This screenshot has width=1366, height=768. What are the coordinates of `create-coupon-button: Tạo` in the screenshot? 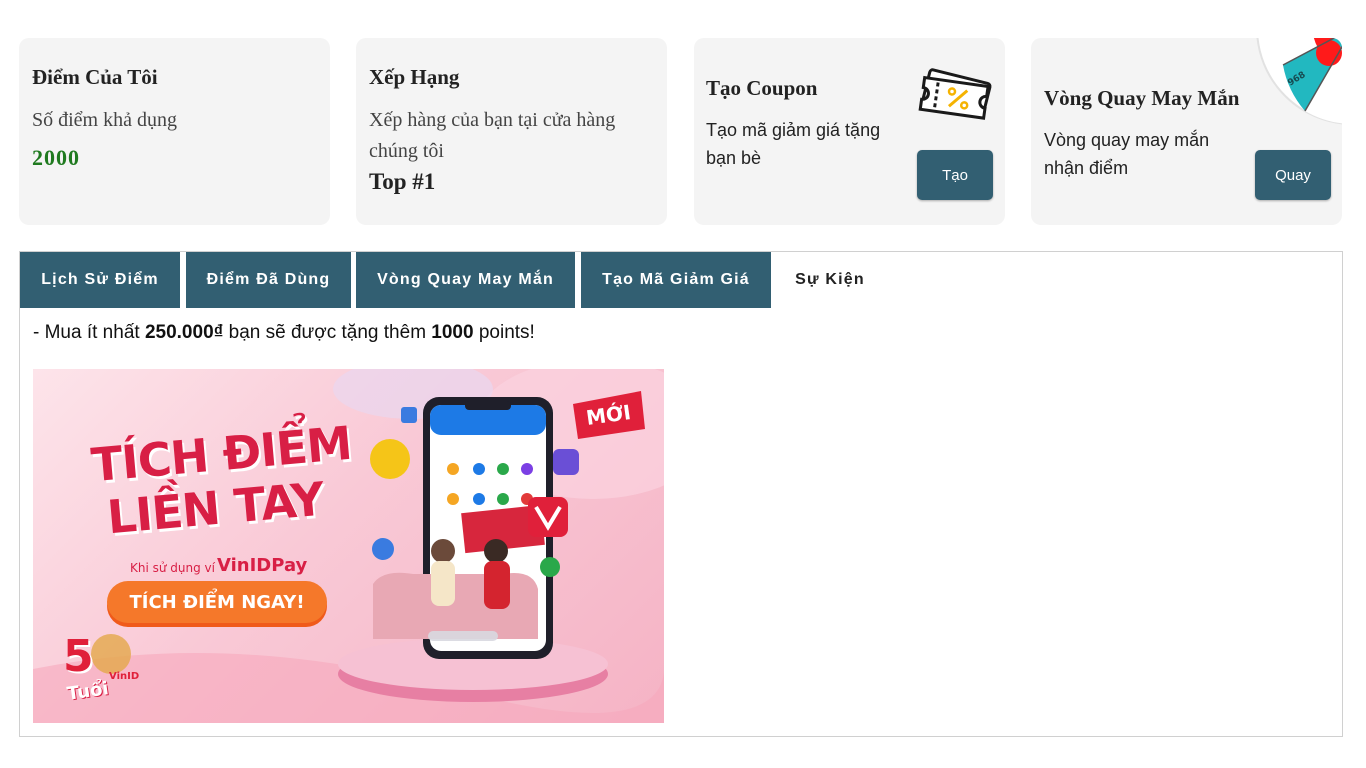 It's located at (955, 175).